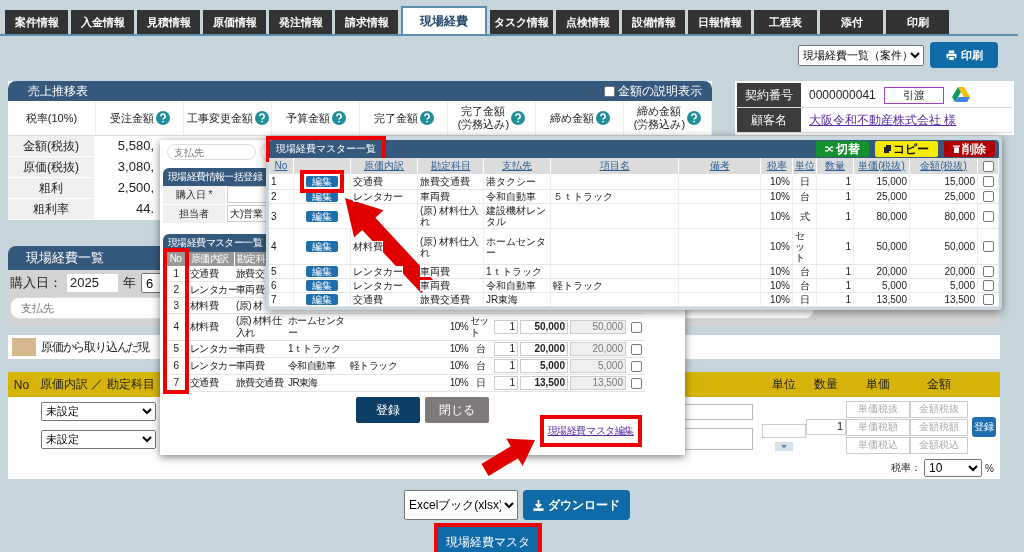  What do you see at coordinates (274, 216) in the screenshot?
I see `row-number: 3` at bounding box center [274, 216].